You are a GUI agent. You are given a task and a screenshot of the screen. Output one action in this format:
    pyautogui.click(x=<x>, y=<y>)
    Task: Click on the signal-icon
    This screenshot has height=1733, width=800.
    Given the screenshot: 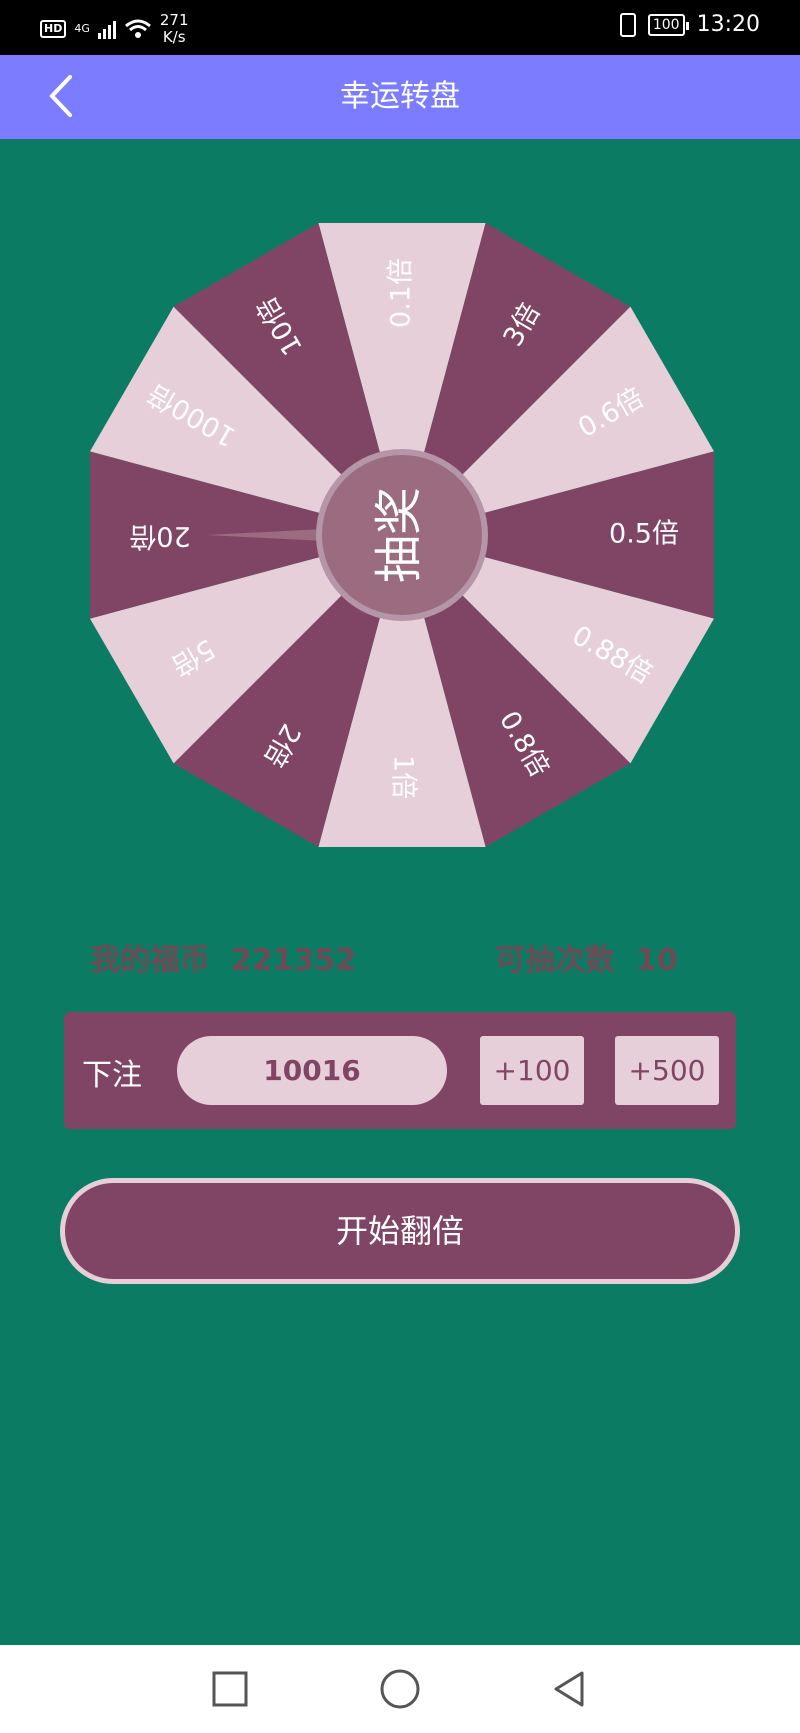 What is the action you would take?
    pyautogui.click(x=106, y=29)
    